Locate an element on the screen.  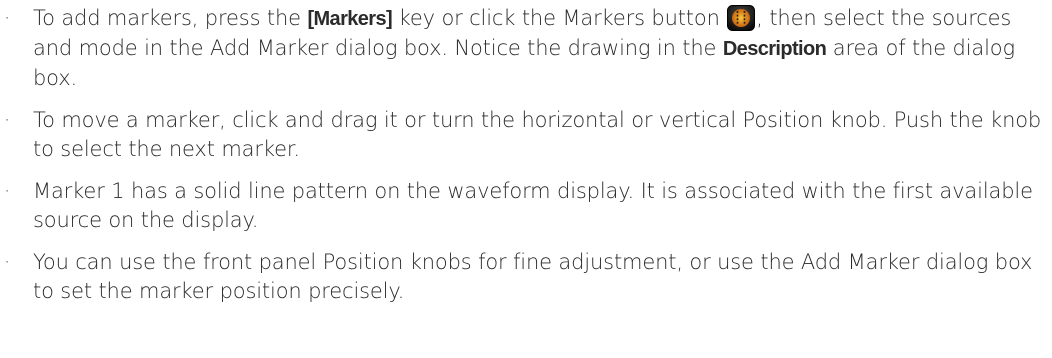
markers-key-label: [Markers] is located at coordinates (350, 19).